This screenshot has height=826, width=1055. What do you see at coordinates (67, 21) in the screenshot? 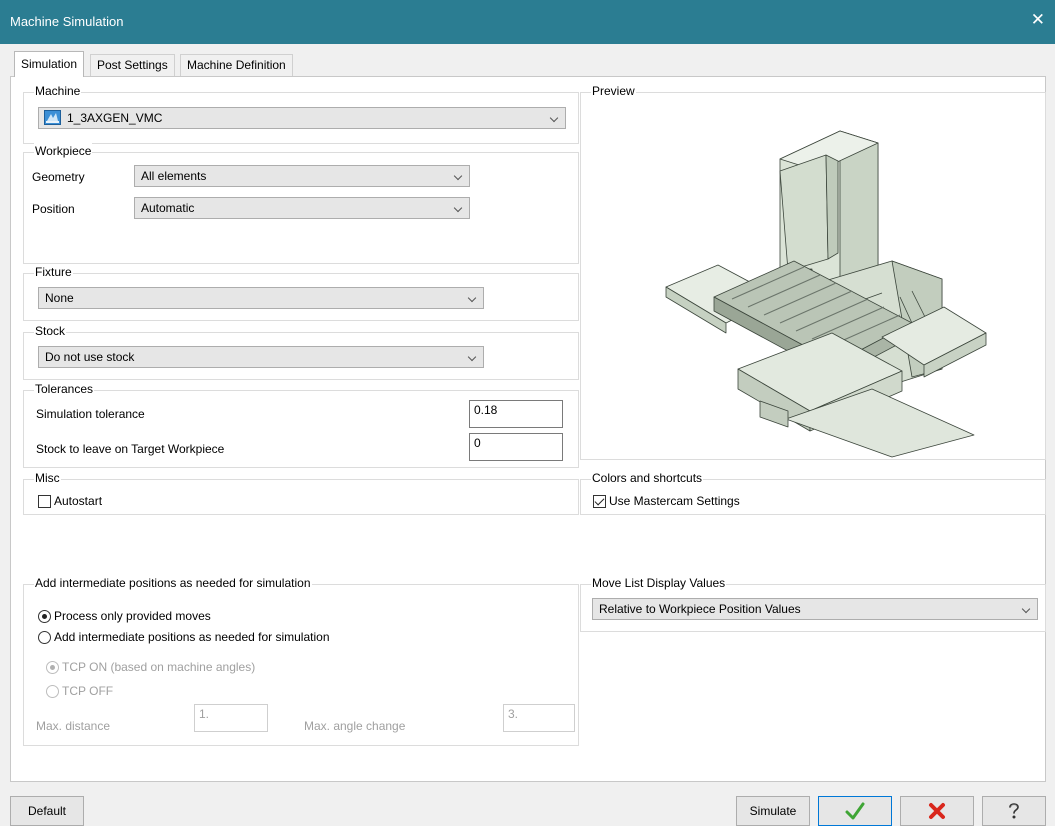
I see `window-title: Machine Simulation` at bounding box center [67, 21].